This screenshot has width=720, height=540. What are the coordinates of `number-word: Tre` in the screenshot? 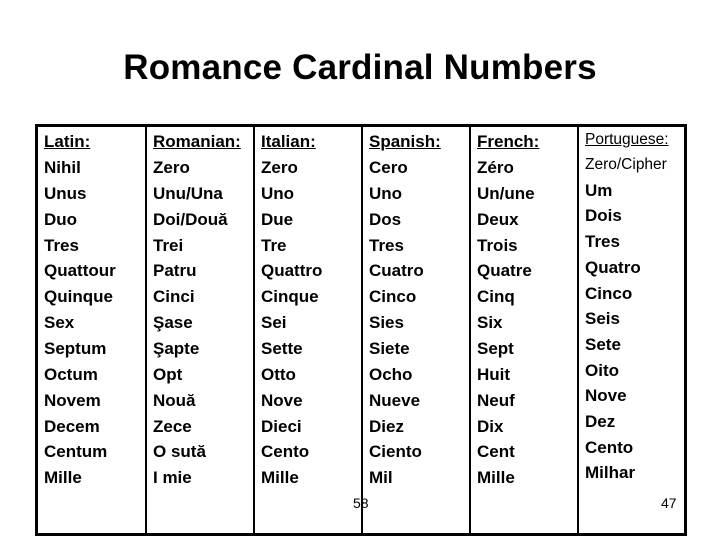 It's located at (274, 245).